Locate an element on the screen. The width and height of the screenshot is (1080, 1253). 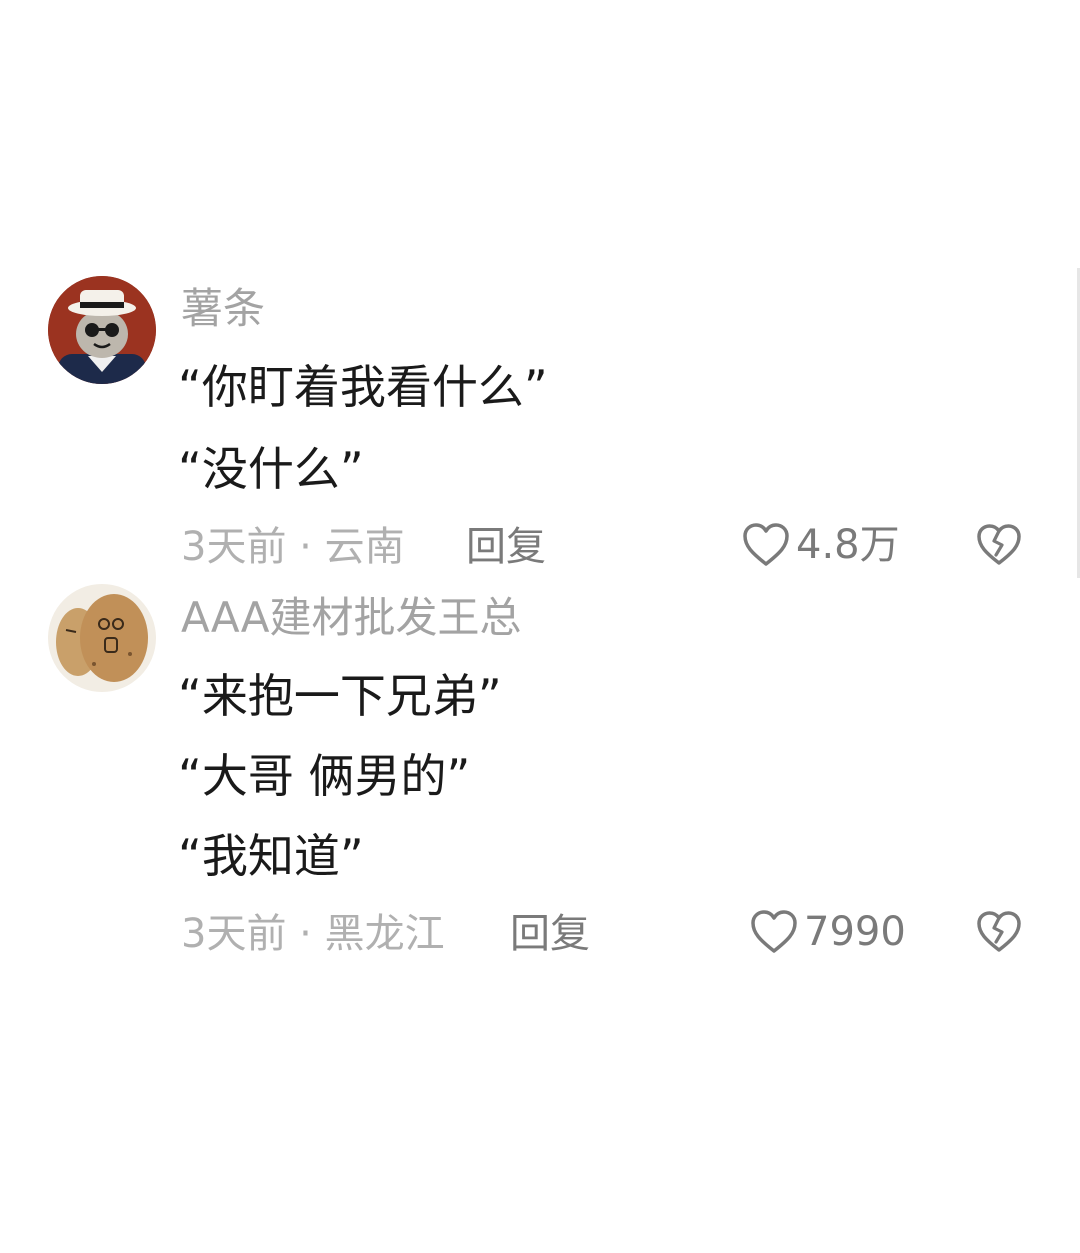
comment-text-line: “大哥 俩男的” is located at coordinates (324, 776).